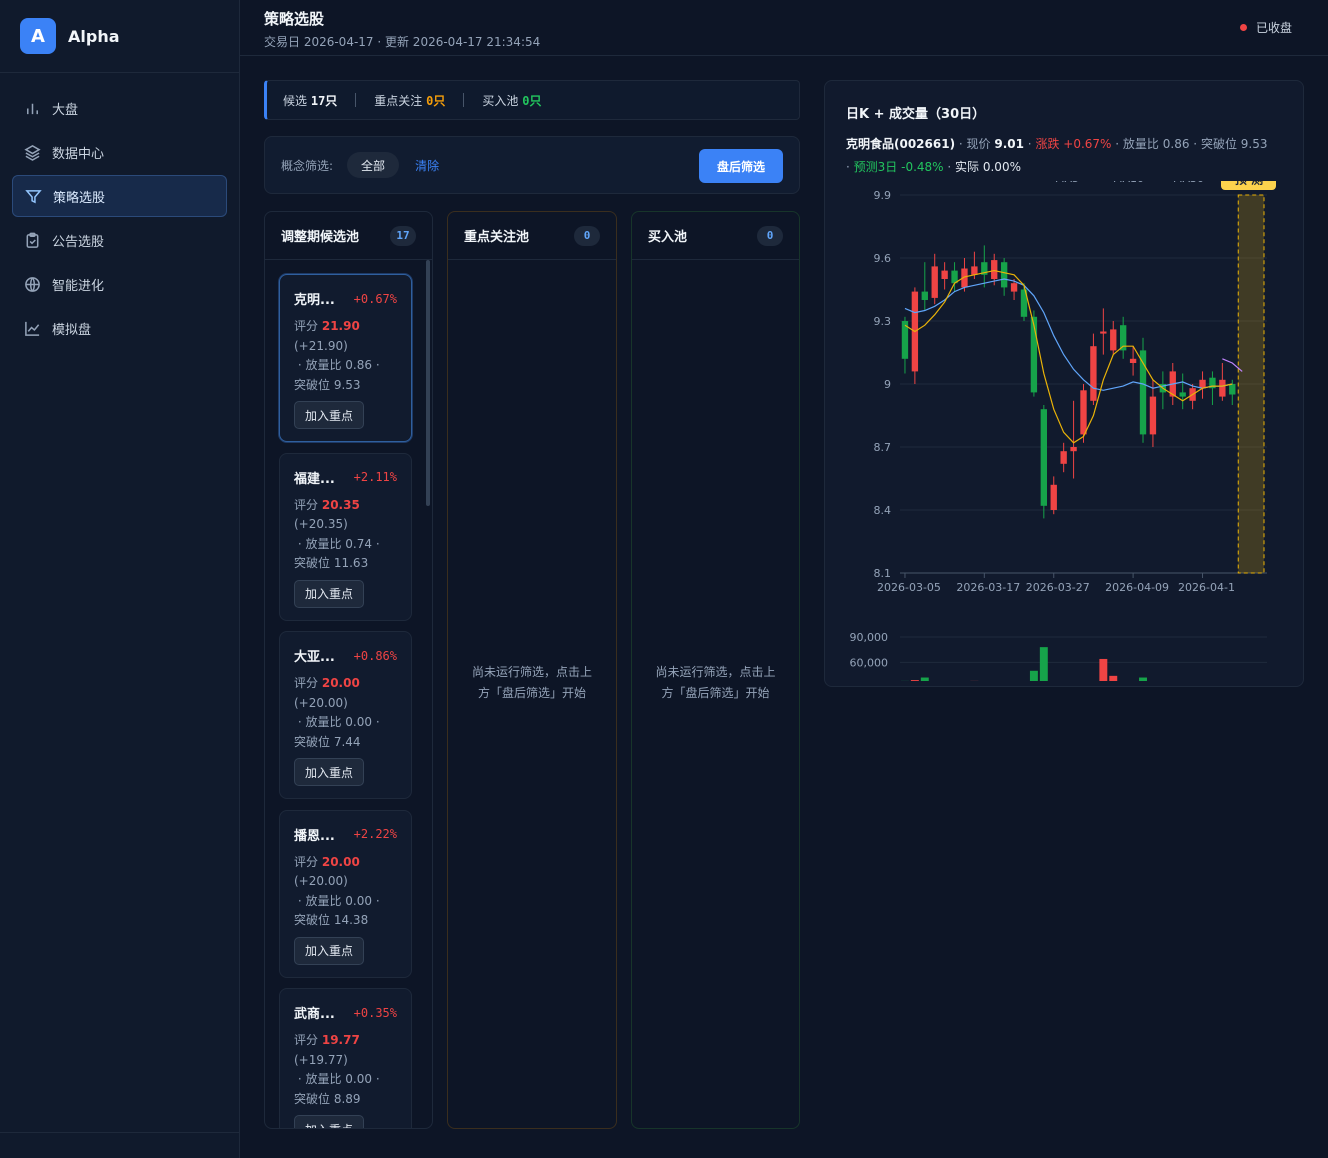 Image resolution: width=1328 pixels, height=1158 pixels. What do you see at coordinates (347, 1098) in the screenshot?
I see `breakout-value: 8.89` at bounding box center [347, 1098].